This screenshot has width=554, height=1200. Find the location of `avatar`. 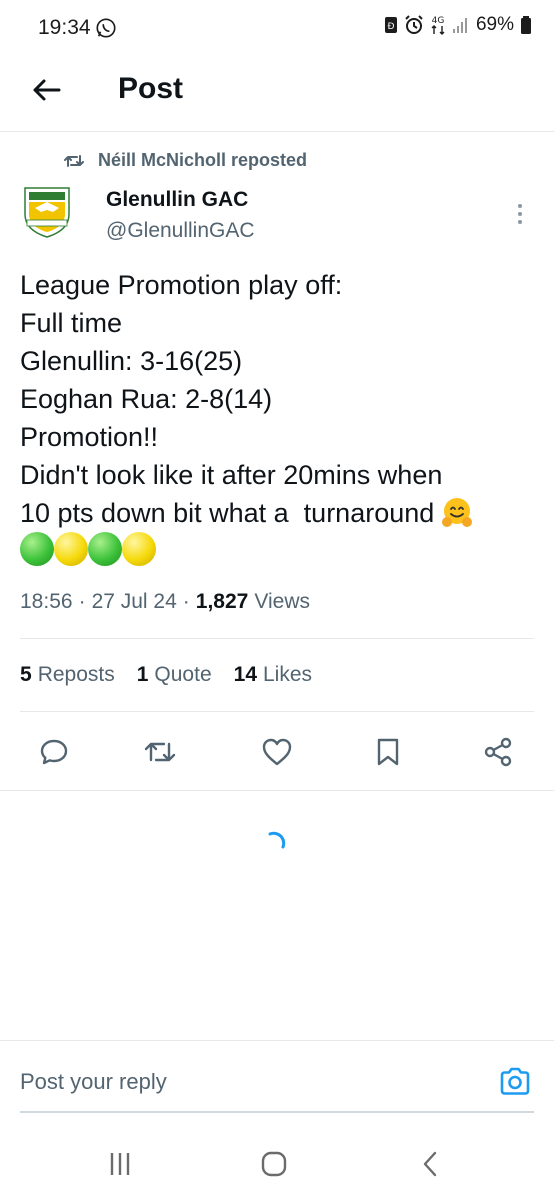

avatar is located at coordinates (47, 211).